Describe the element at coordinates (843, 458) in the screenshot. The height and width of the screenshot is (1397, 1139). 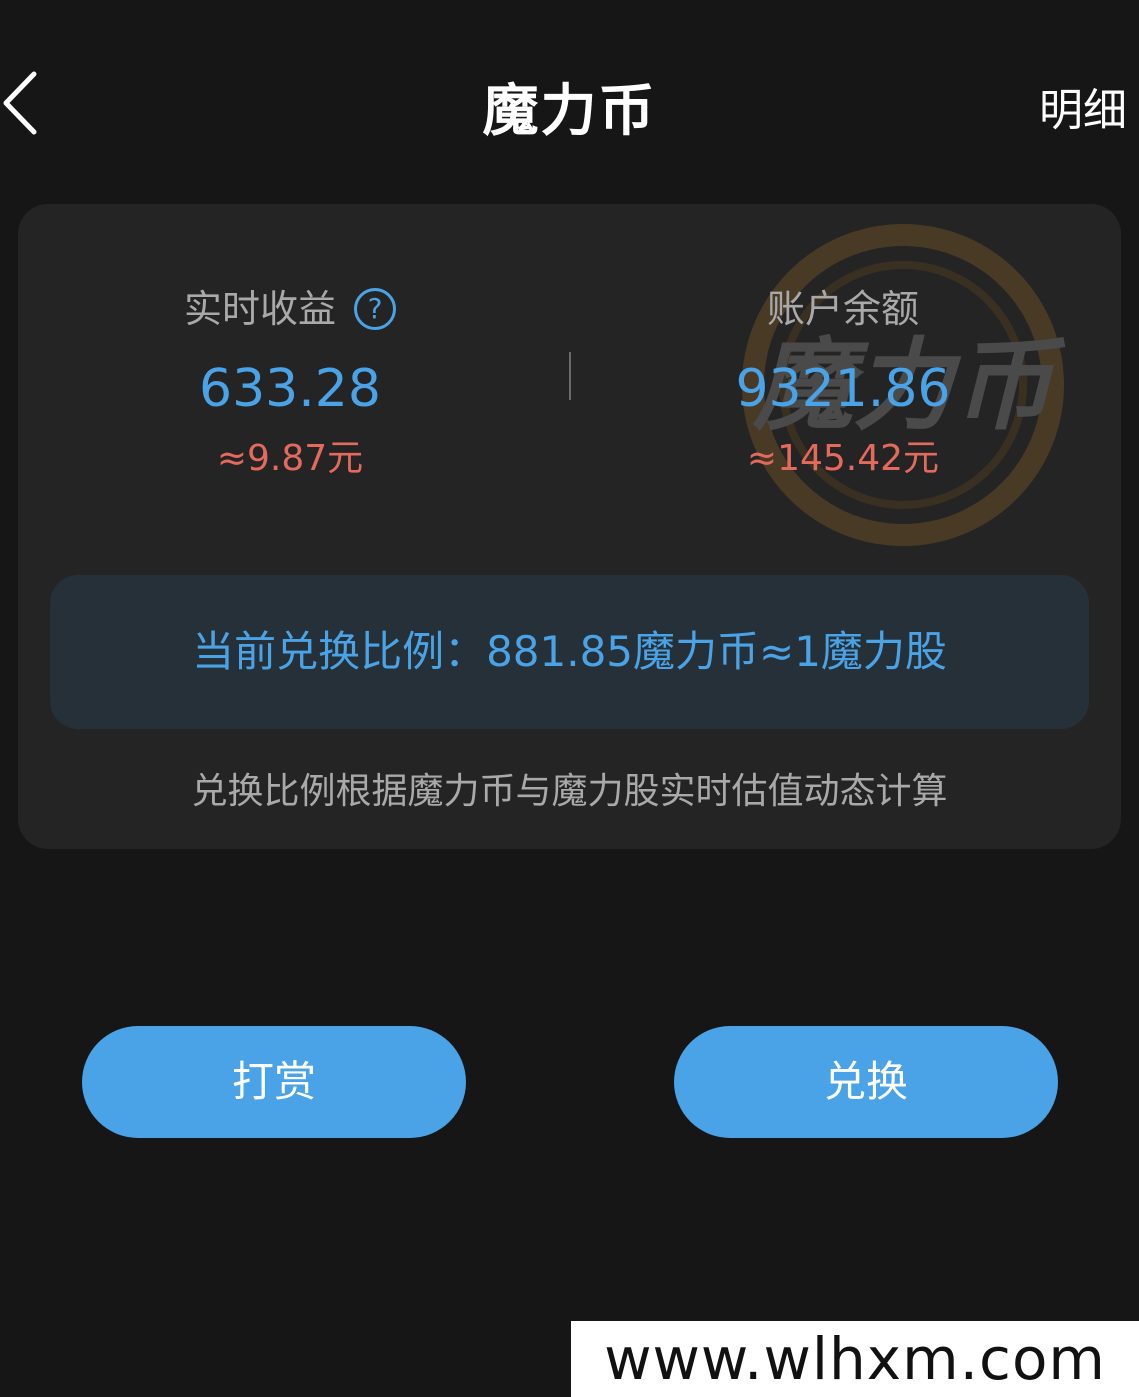
I see `account-balance-rmb: ≈145.42元` at that location.